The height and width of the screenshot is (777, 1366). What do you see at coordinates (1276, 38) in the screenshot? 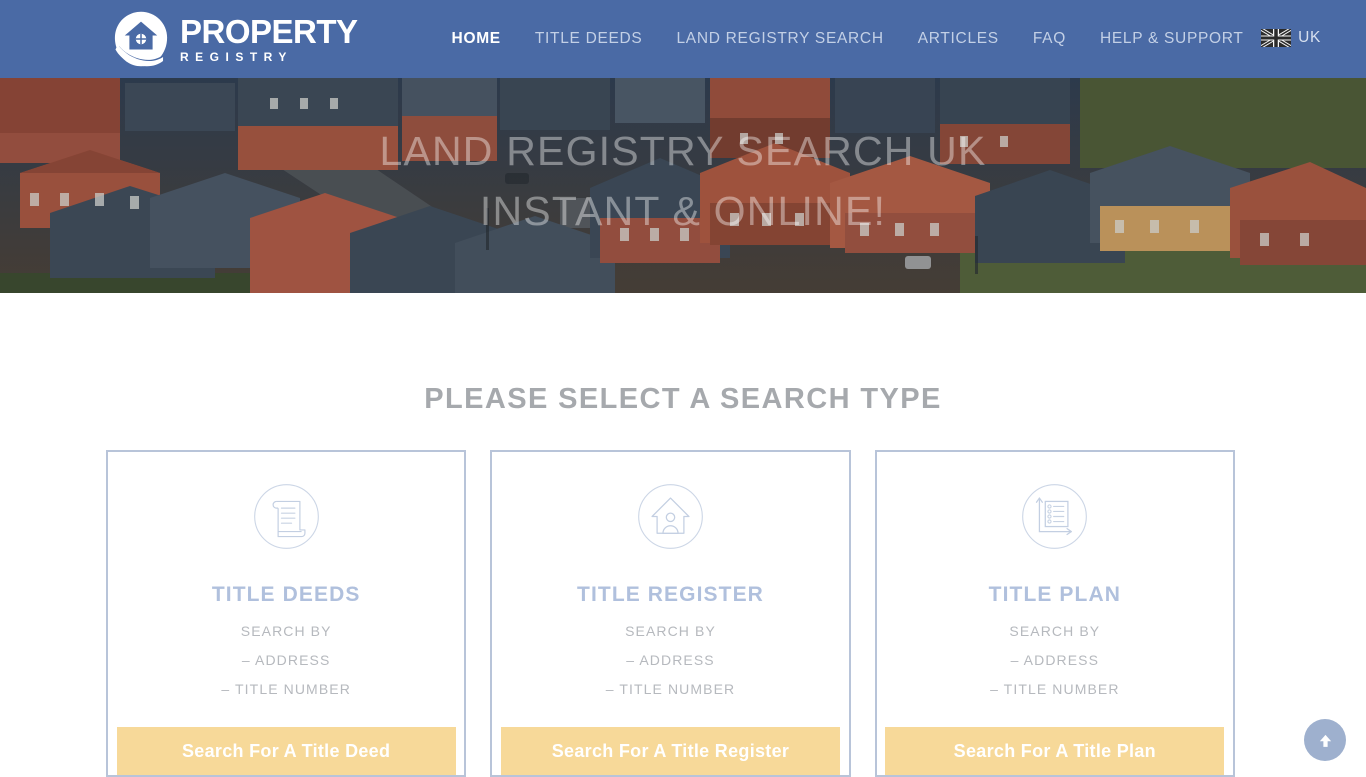
I see `uk-flag-icon` at bounding box center [1276, 38].